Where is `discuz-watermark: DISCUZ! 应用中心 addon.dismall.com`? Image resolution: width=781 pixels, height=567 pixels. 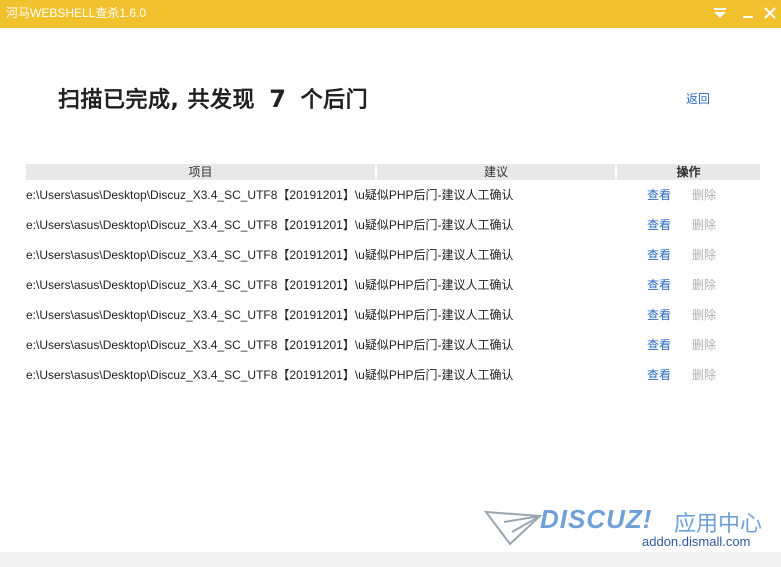
discuz-watermark: DISCUZ! 应用中心 addon.dismall.com is located at coordinates (629, 527).